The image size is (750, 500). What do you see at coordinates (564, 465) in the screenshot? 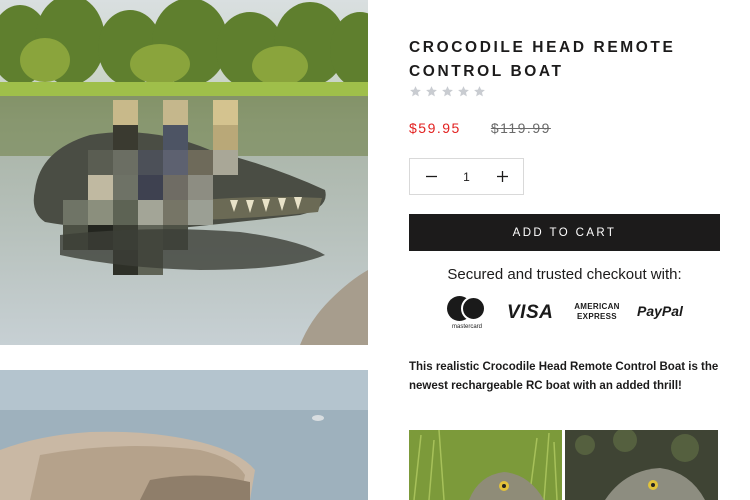
I see `description-images` at bounding box center [564, 465].